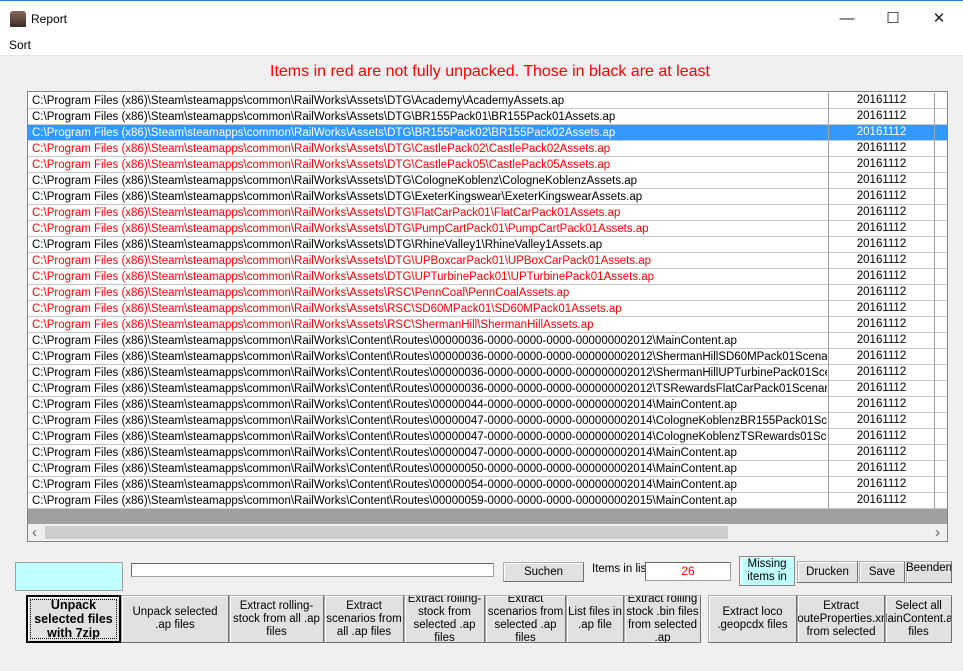 Image resolution: width=963 pixels, height=671 pixels. I want to click on items-in-list-label: Items in list, so click(621, 569).